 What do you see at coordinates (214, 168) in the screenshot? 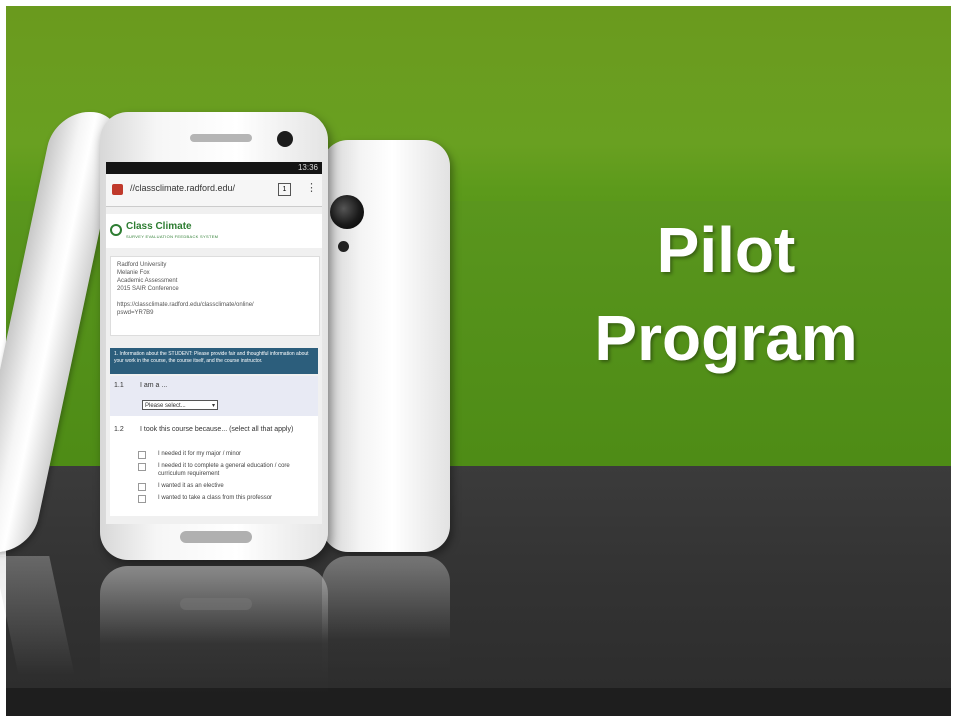
I see `status-bar: 13:36` at bounding box center [214, 168].